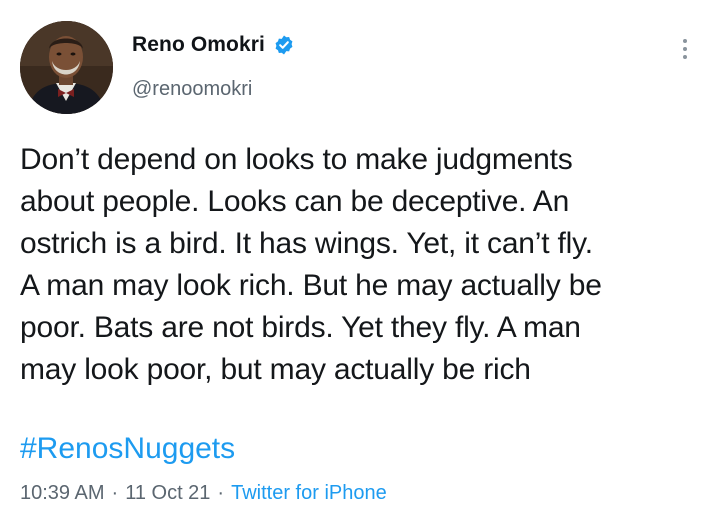 This screenshot has height=515, width=720. What do you see at coordinates (192, 89) in the screenshot?
I see `author-handle: @renoomokri` at bounding box center [192, 89].